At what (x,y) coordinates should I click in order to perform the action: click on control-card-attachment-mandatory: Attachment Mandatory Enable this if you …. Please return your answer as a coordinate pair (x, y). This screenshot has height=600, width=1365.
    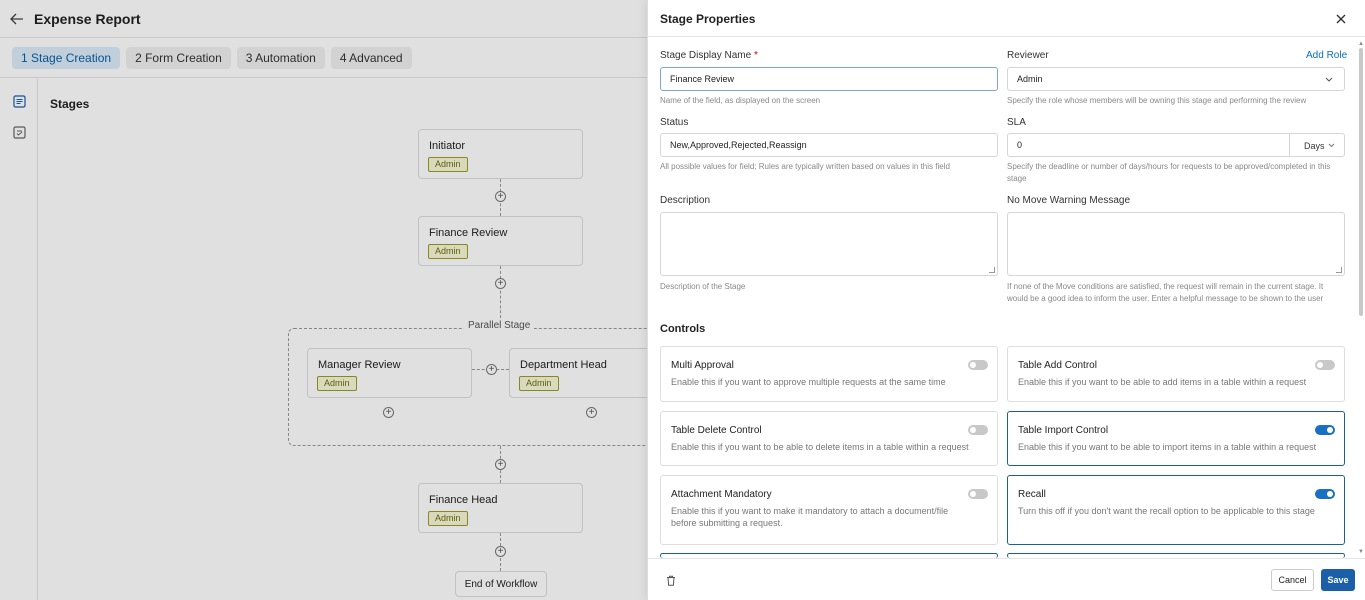
    Looking at the image, I should click on (829, 510).